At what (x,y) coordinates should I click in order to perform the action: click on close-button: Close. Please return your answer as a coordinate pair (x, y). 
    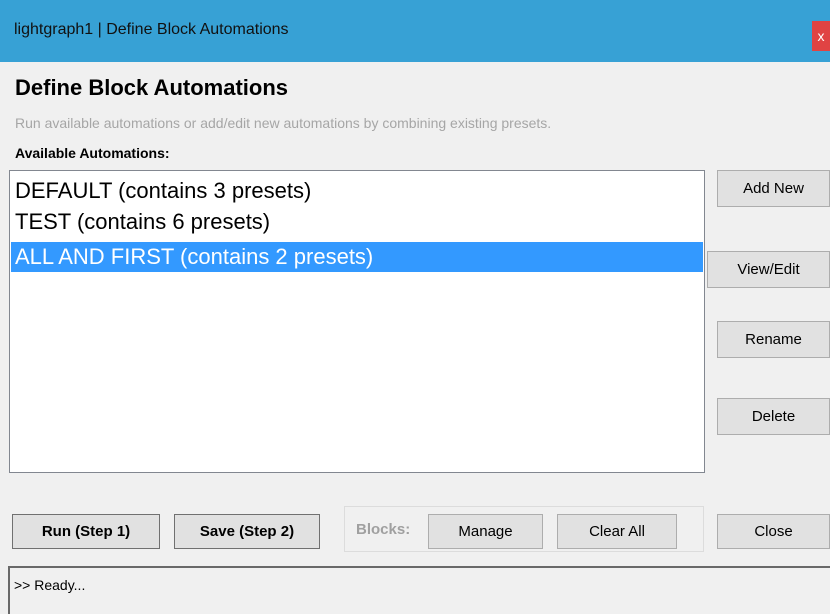
    Looking at the image, I should click on (773, 531).